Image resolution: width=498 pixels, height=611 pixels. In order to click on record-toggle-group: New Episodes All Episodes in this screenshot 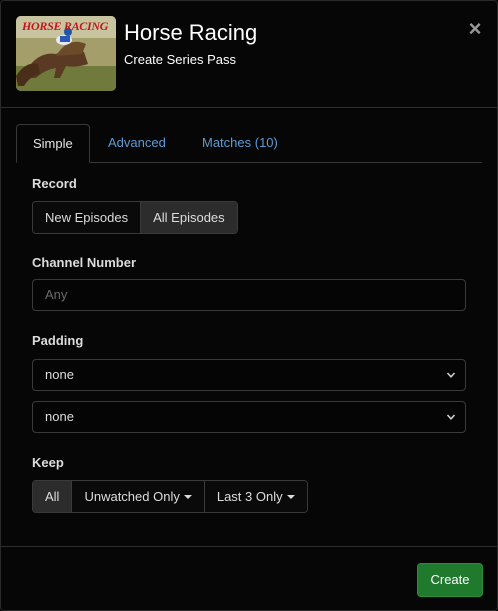, I will do `click(135, 217)`.